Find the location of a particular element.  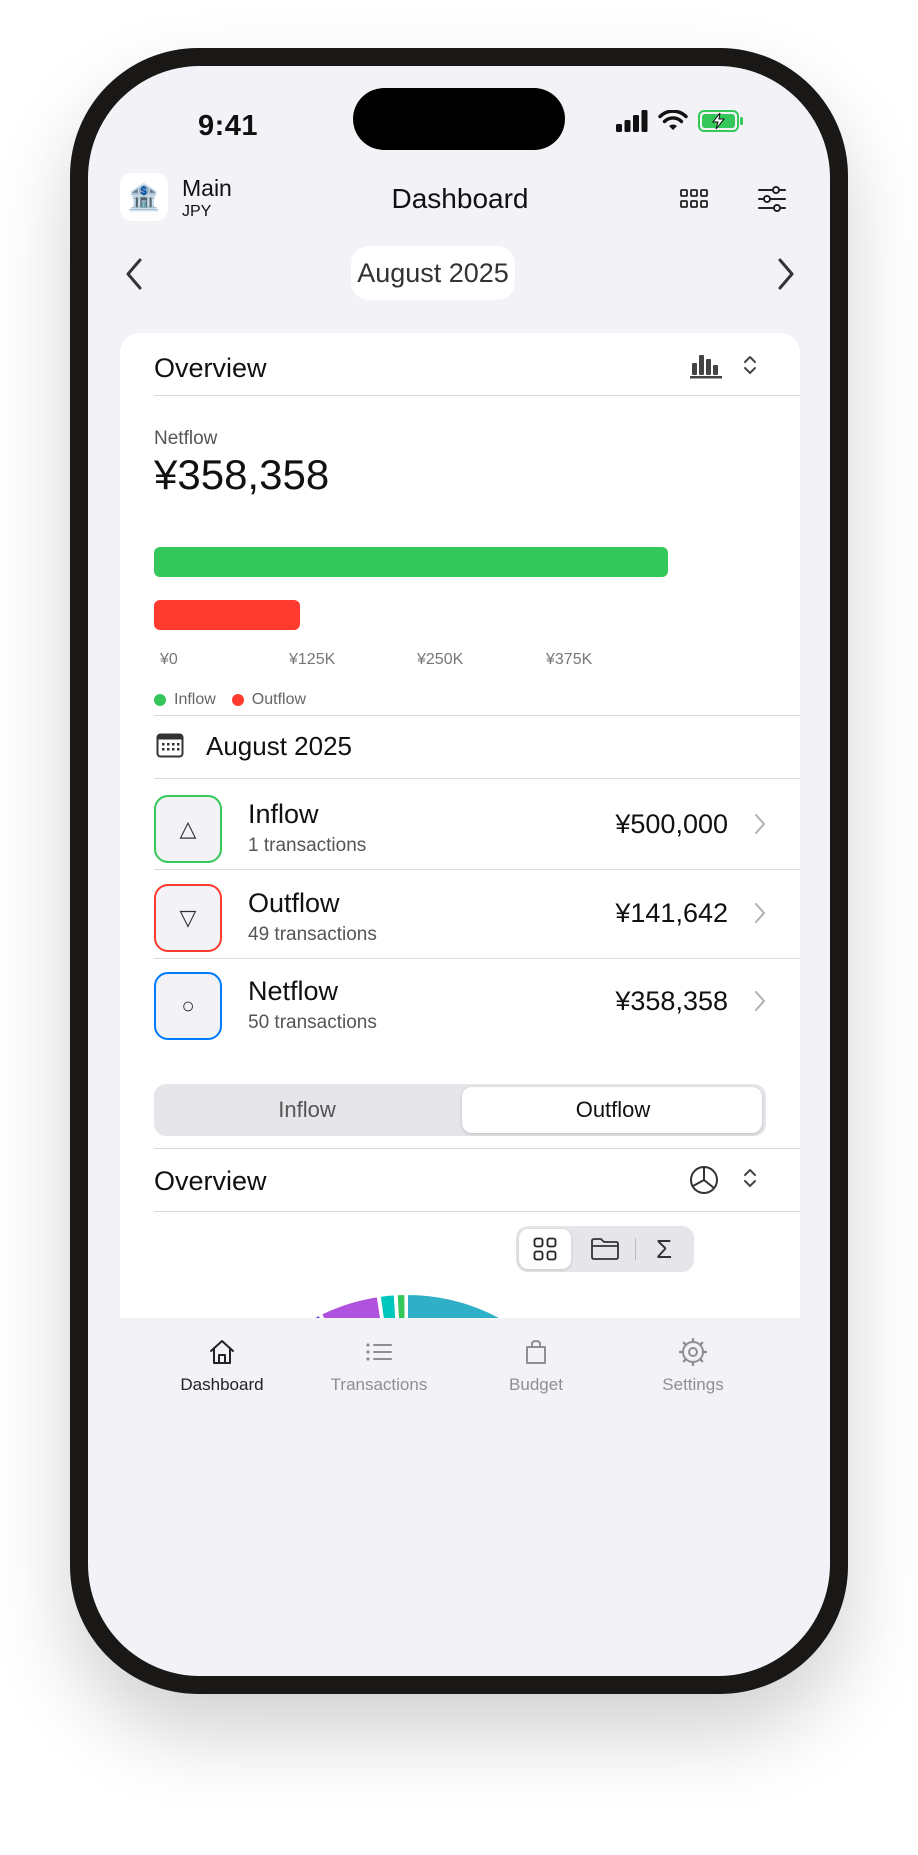

tab-settings: Settings is located at coordinates (693, 1366).